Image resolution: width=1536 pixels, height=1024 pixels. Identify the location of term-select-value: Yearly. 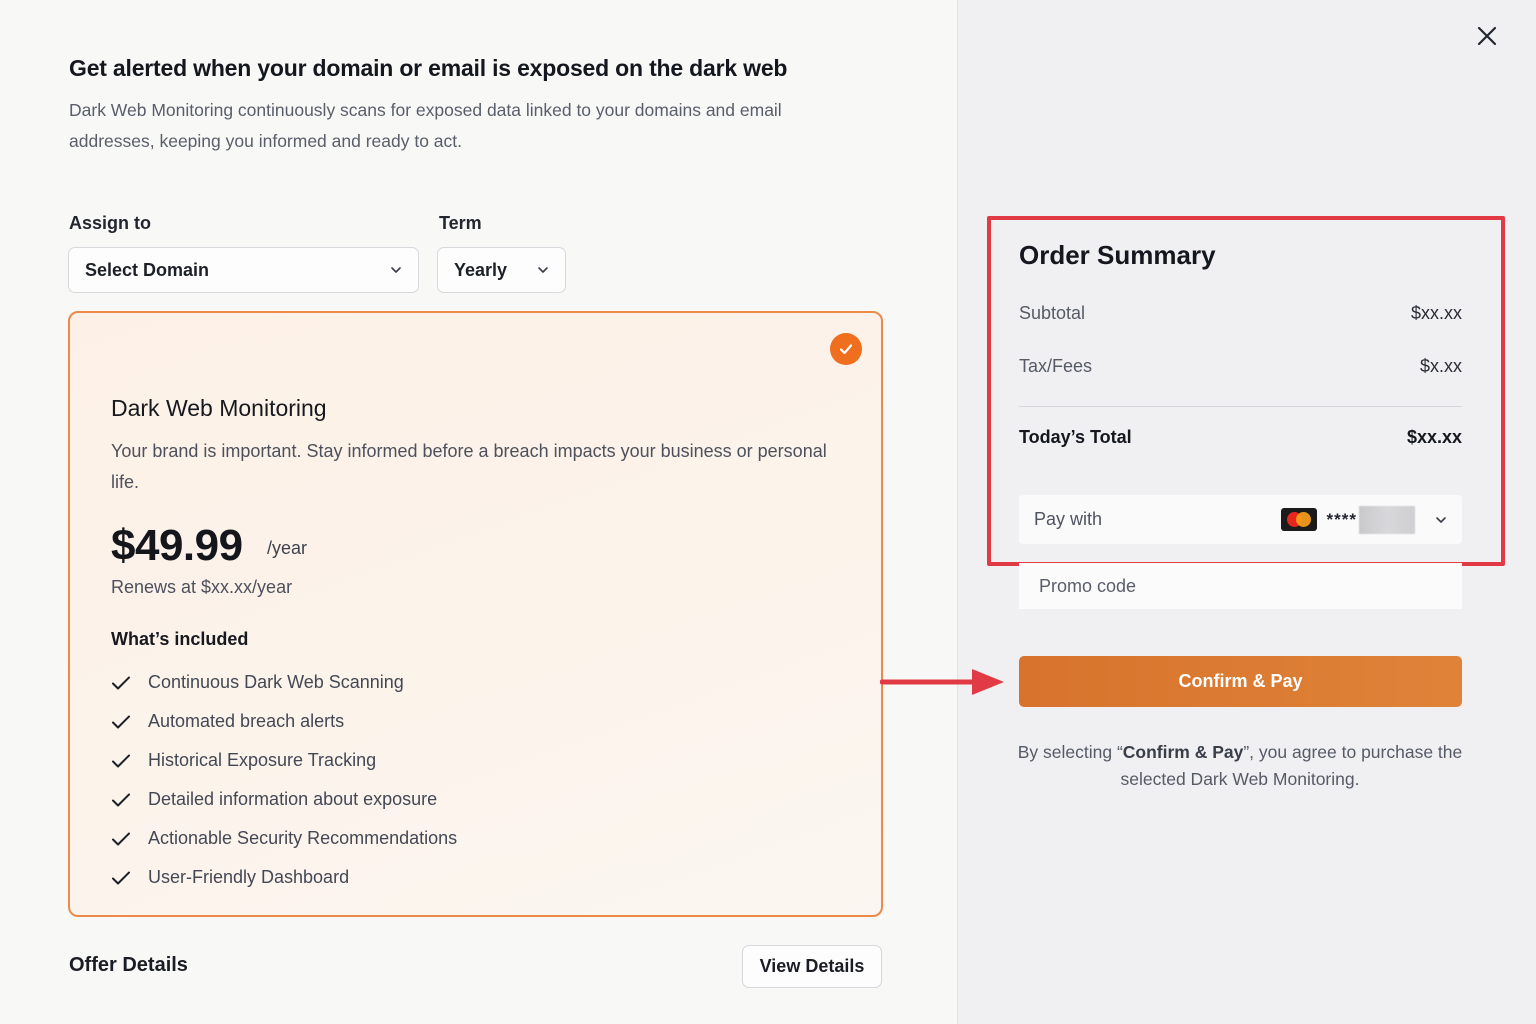
(481, 269).